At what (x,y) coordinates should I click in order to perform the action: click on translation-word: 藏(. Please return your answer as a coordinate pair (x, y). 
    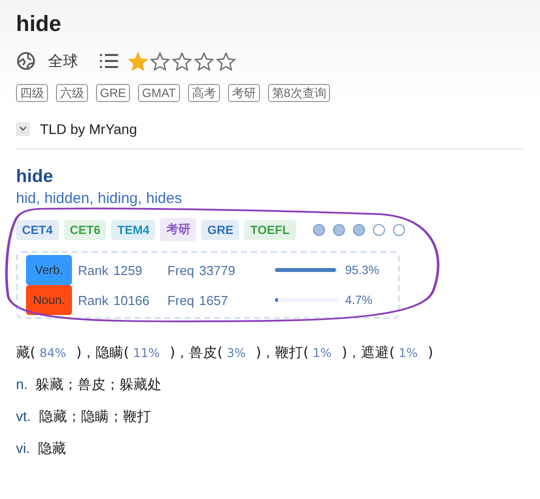
    Looking at the image, I should click on (26, 353).